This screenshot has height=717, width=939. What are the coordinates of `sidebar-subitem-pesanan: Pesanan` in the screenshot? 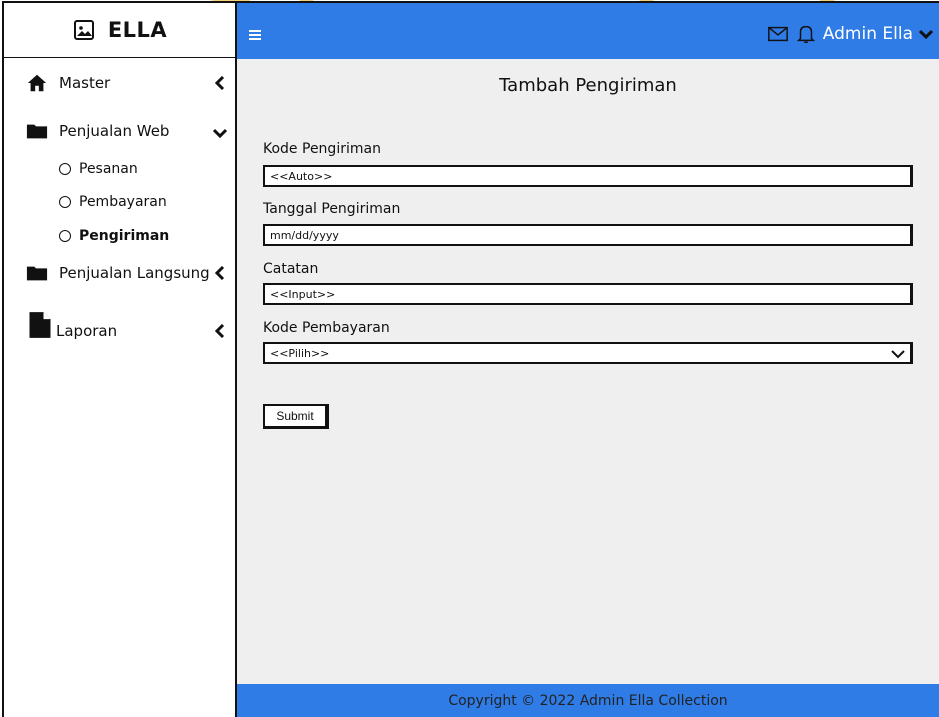 It's located at (98, 169).